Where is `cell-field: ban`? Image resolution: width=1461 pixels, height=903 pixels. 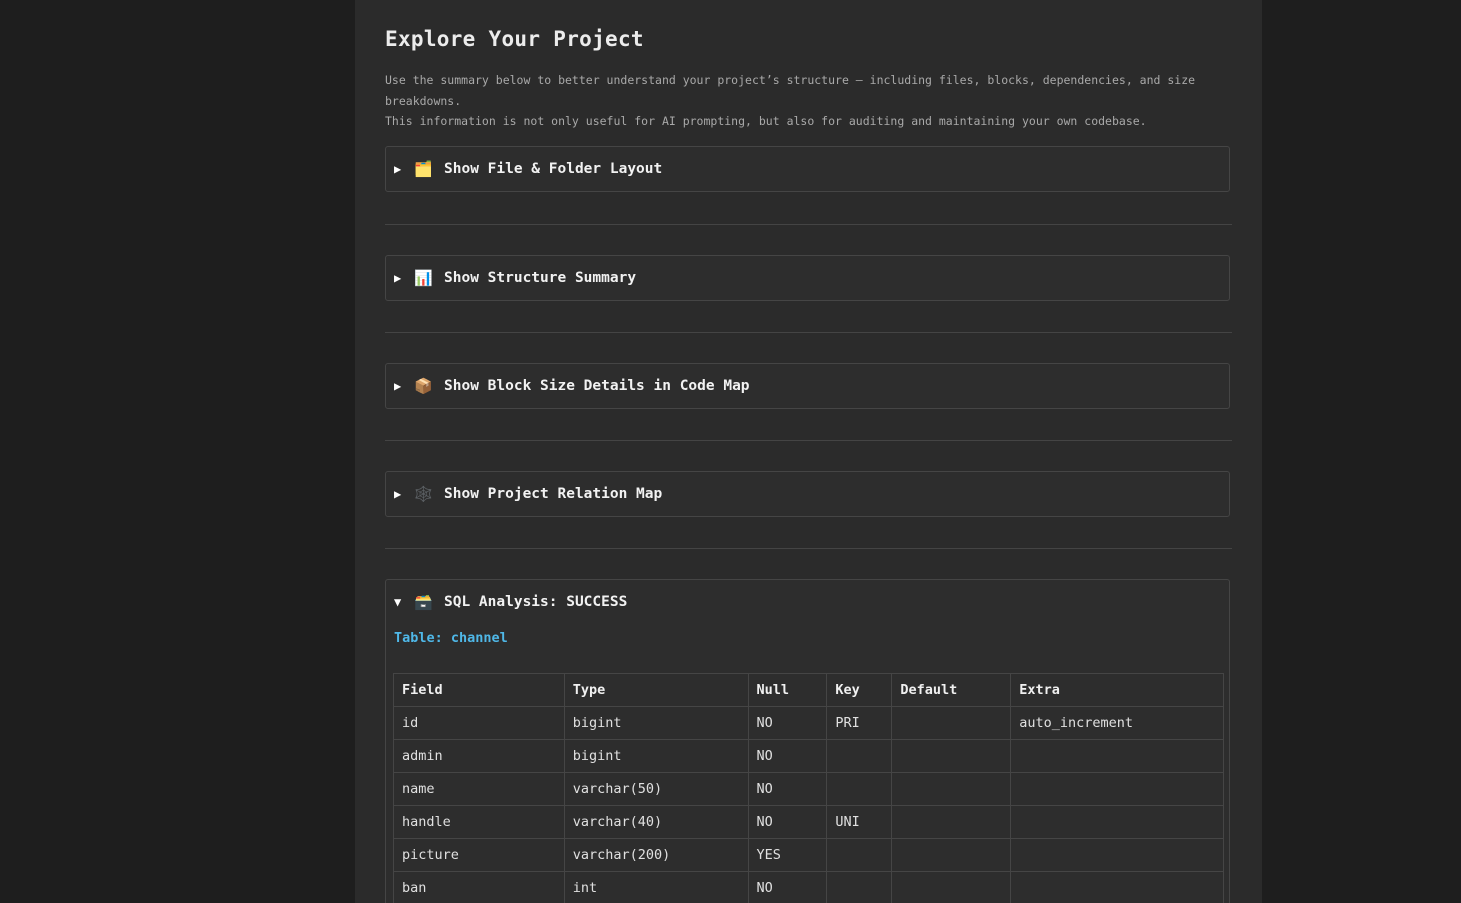
cell-field: ban is located at coordinates (479, 887).